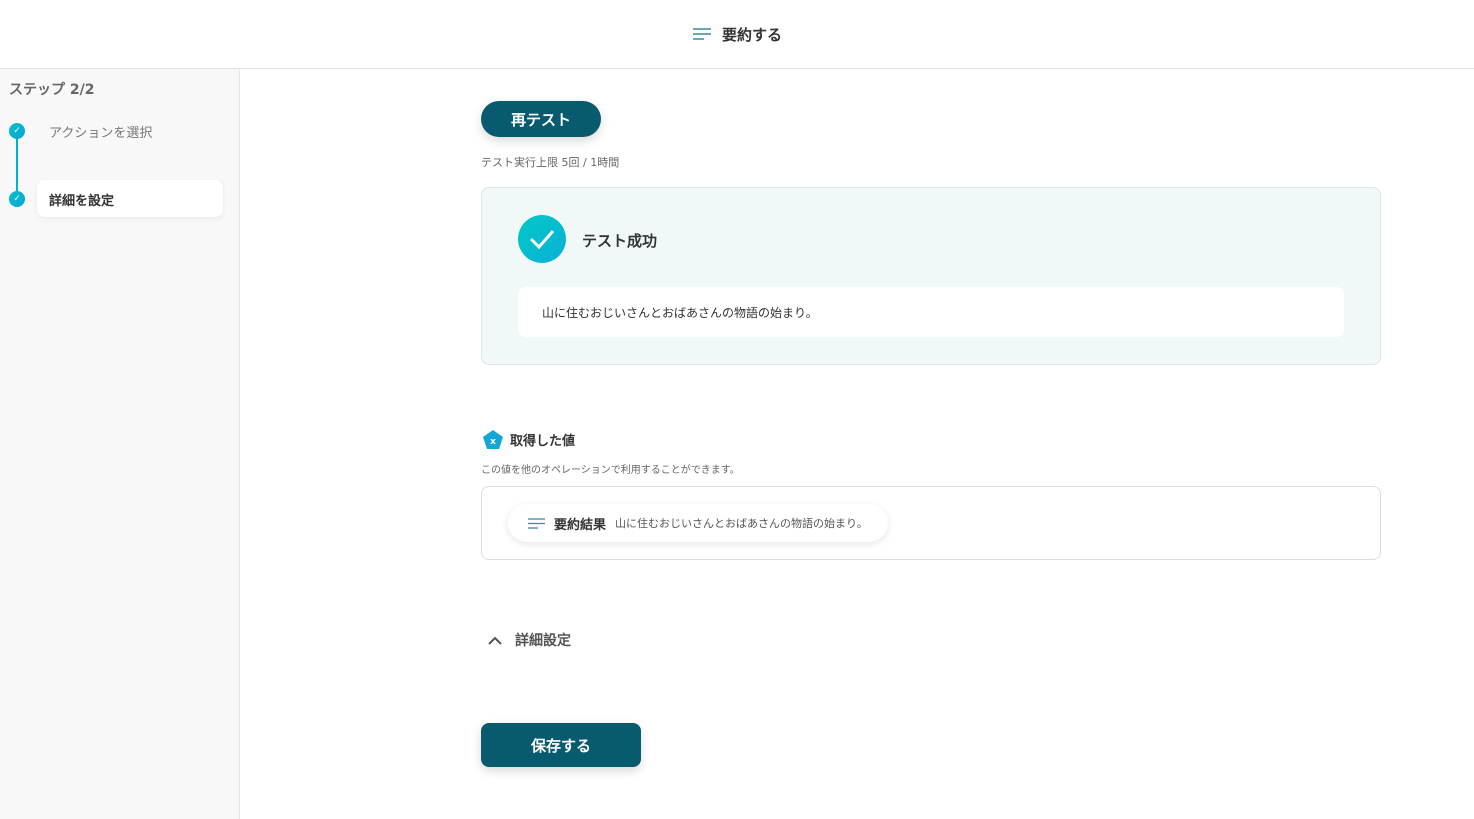 This screenshot has height=819, width=1474. I want to click on advanced-settings-label: 詳細設定, so click(543, 641).